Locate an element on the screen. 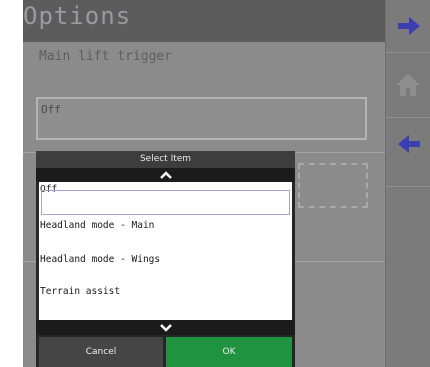 This screenshot has width=430, height=367. chevron-down-icon is located at coordinates (166, 328).